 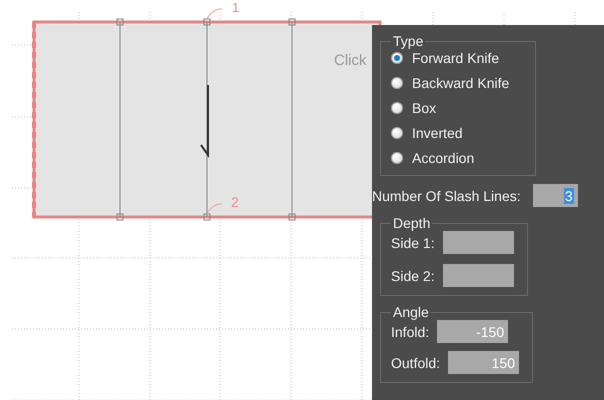 I want to click on radio-option: Accordion, so click(x=458, y=158).